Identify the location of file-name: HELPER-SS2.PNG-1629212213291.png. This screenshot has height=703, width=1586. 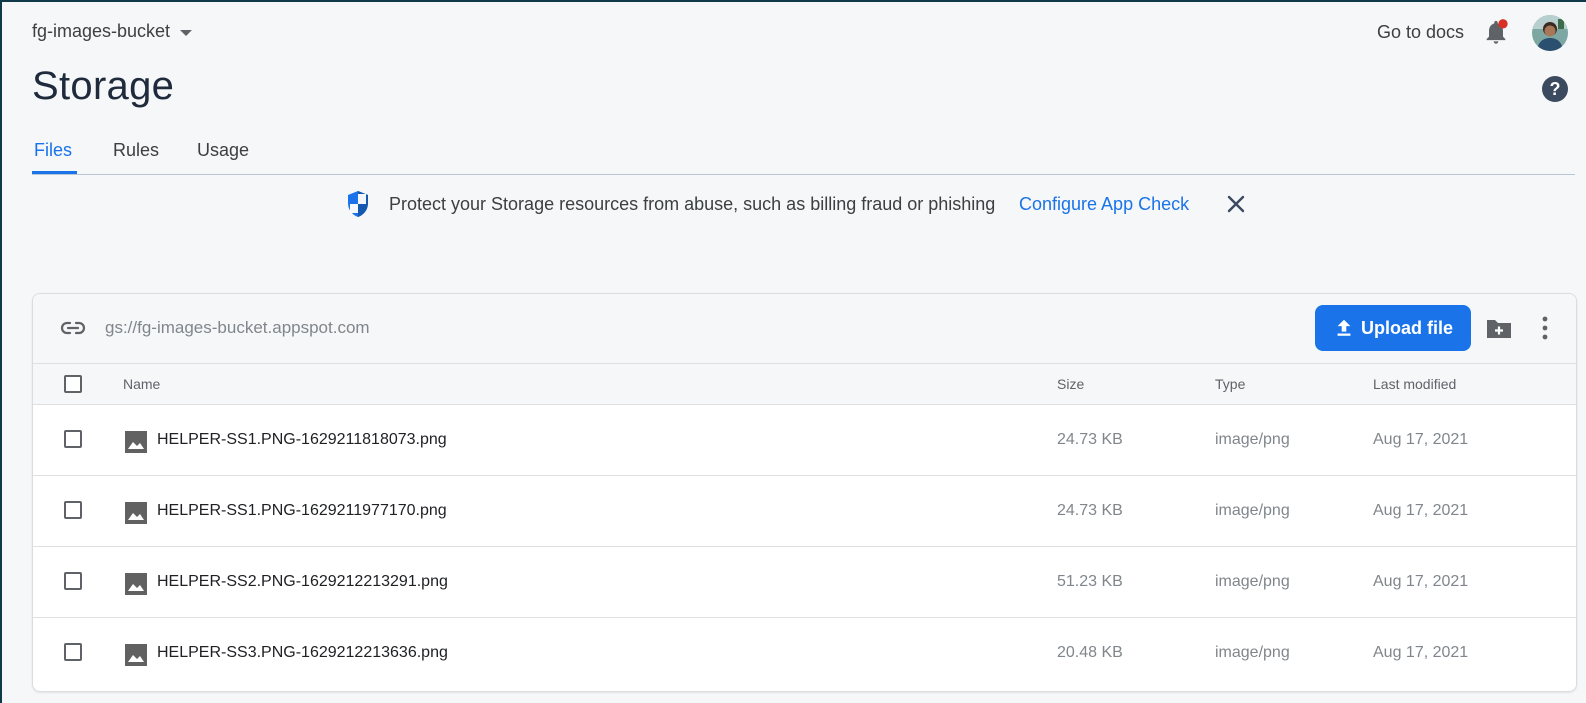
(302, 582).